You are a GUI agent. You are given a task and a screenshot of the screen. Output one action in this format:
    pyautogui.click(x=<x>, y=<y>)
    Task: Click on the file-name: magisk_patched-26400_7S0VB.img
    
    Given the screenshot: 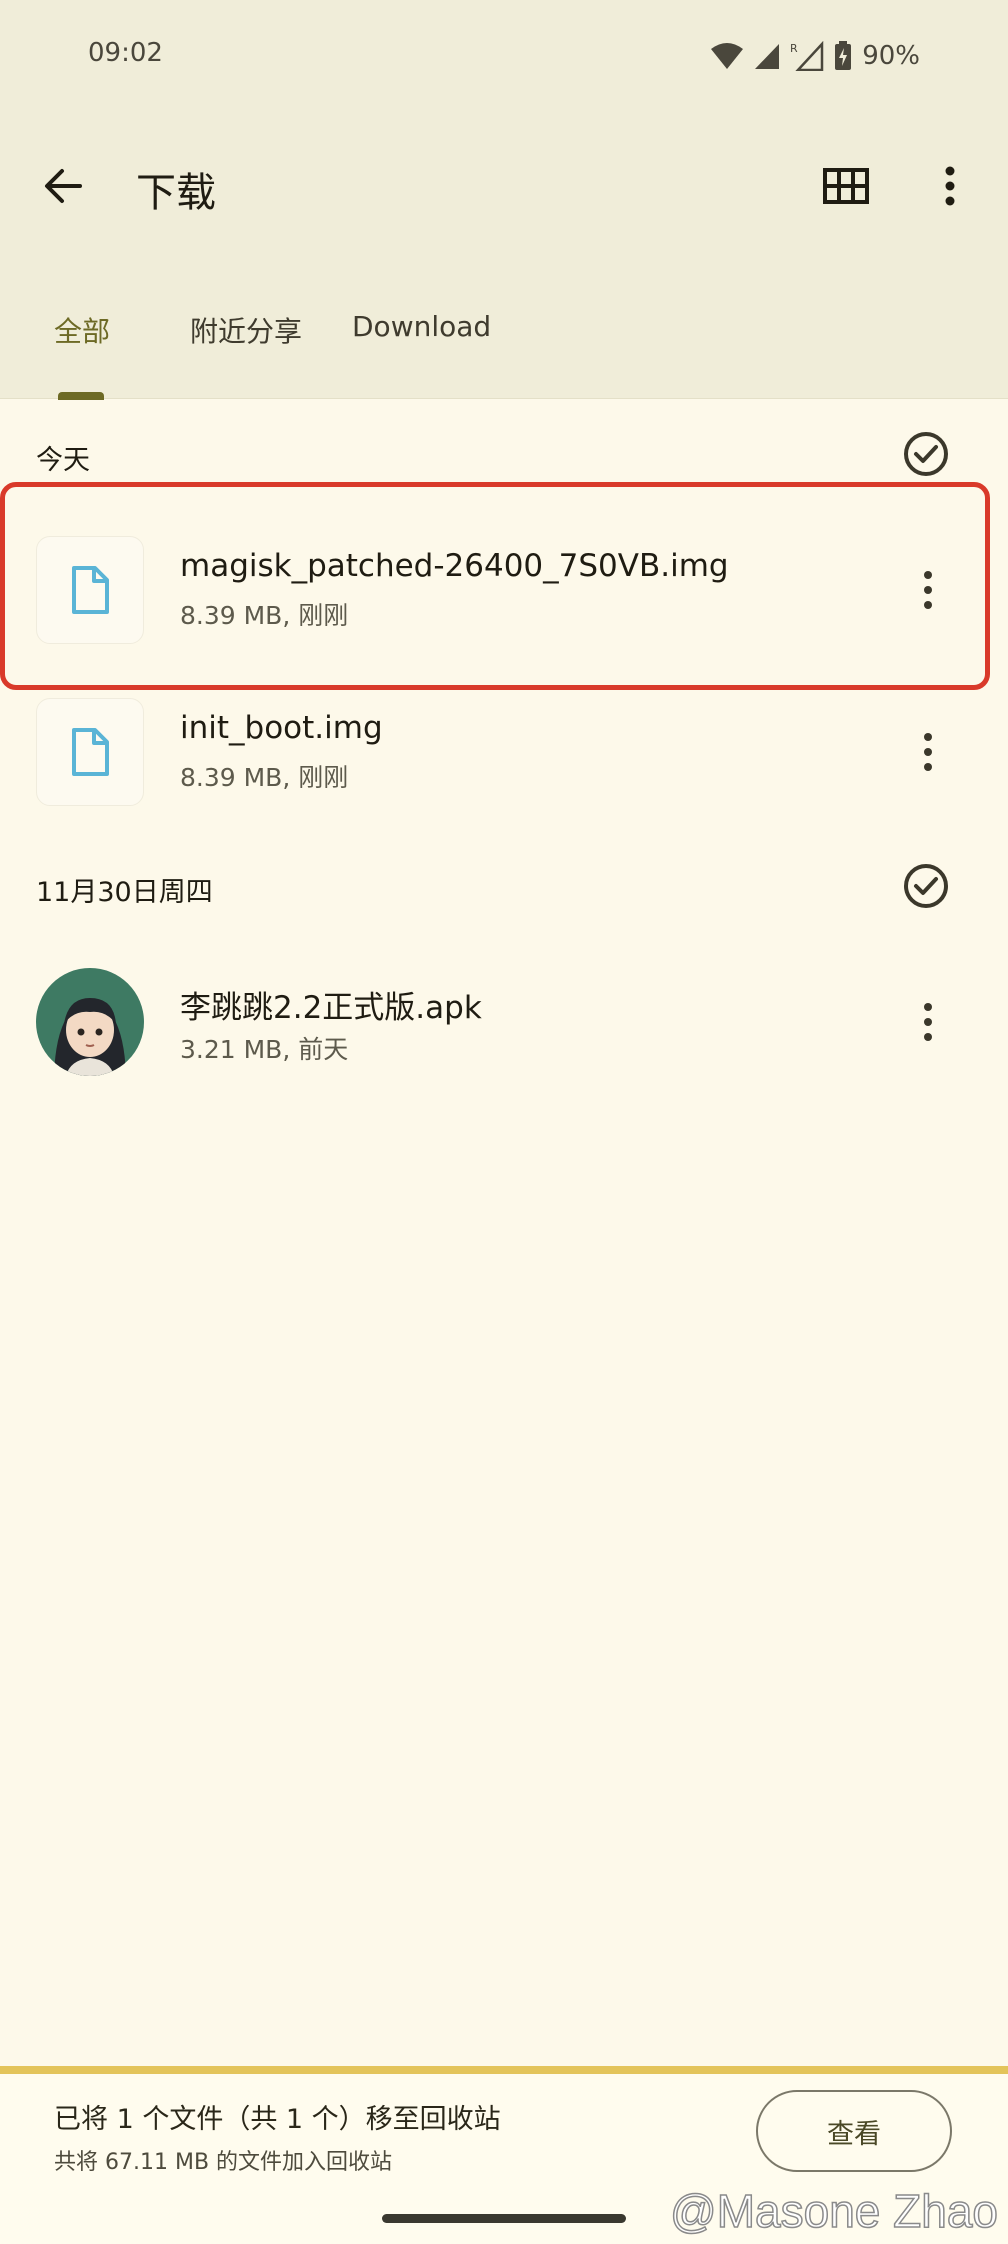 What is the action you would take?
    pyautogui.click(x=454, y=566)
    